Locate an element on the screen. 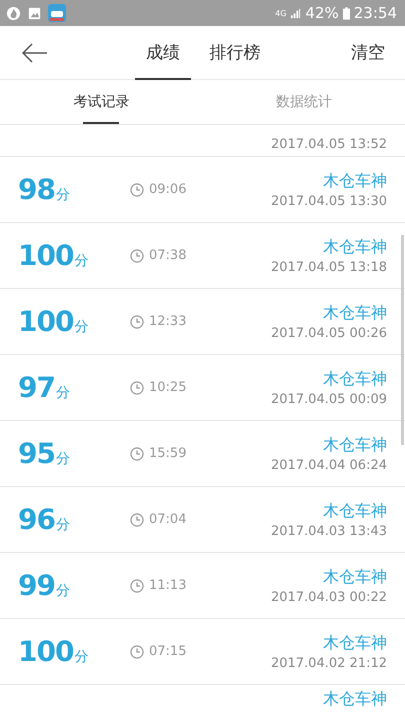 The height and width of the screenshot is (720, 405). duration-text: 09:06 is located at coordinates (167, 189).